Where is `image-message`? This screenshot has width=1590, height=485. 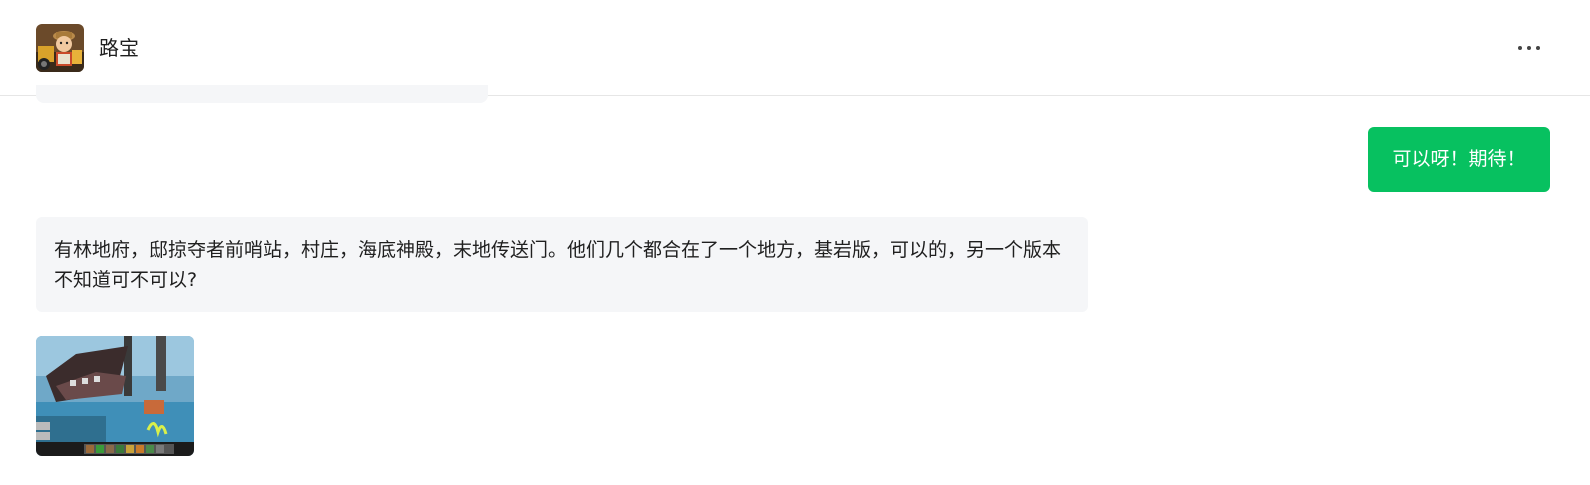 image-message is located at coordinates (115, 396).